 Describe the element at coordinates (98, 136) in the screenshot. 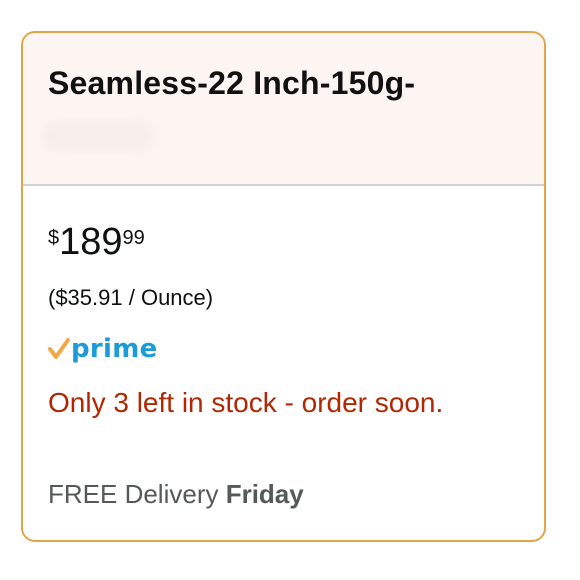

I see `blurred-title-line` at that location.